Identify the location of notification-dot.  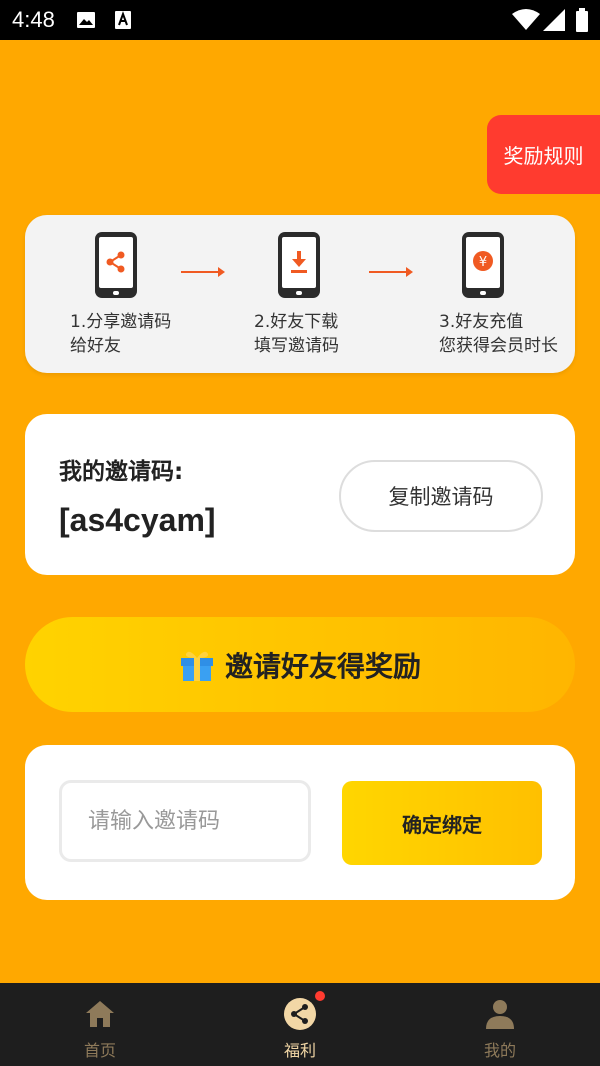
(320, 996).